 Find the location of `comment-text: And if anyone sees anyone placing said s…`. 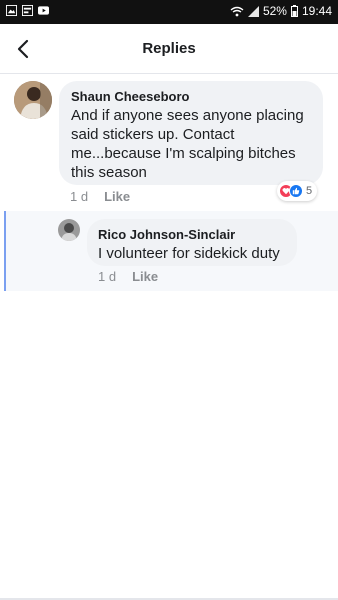

comment-text: And if anyone sees anyone placing said s… is located at coordinates (187, 144).